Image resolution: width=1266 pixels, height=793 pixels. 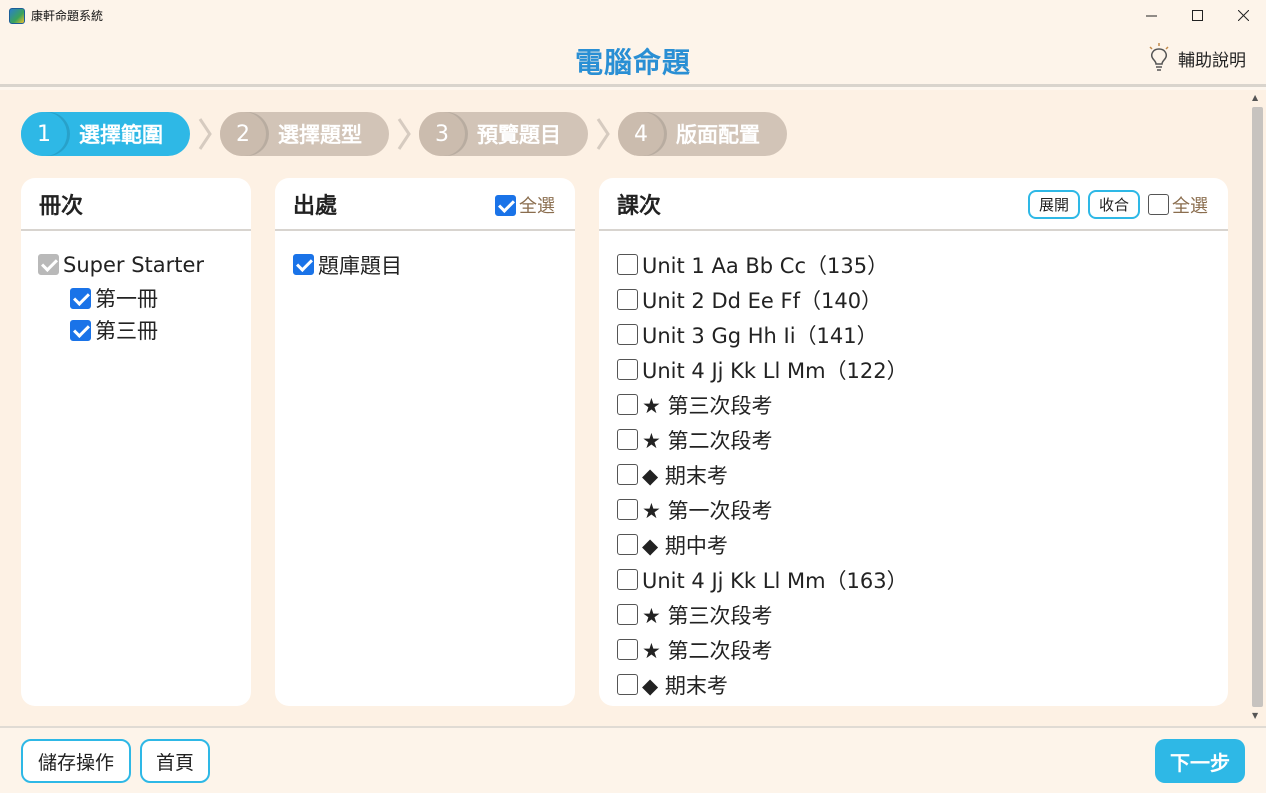 What do you see at coordinates (1151, 15) in the screenshot?
I see `minimize-button` at bounding box center [1151, 15].